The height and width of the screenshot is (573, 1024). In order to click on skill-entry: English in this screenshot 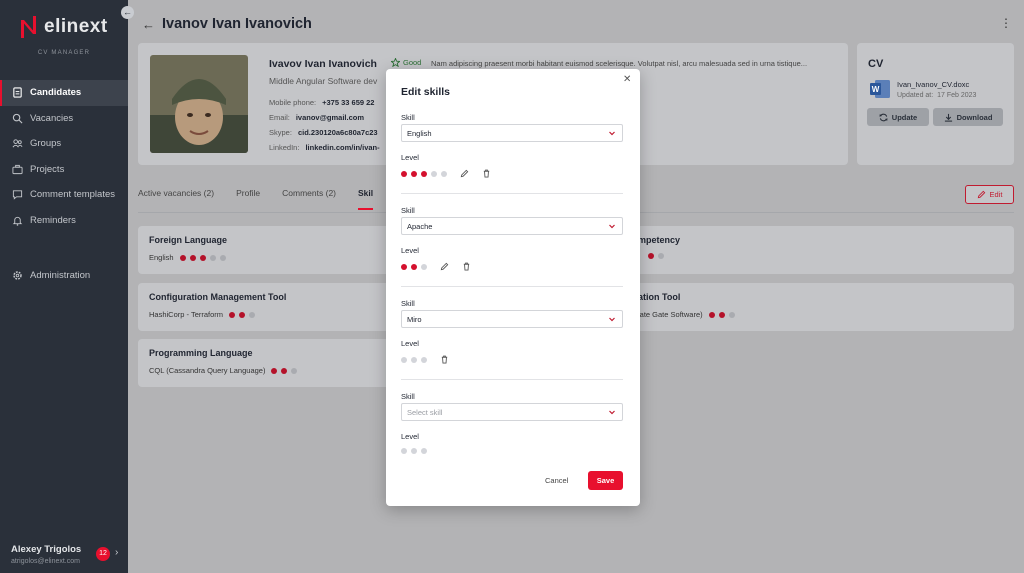, I will do `click(187, 257)`.